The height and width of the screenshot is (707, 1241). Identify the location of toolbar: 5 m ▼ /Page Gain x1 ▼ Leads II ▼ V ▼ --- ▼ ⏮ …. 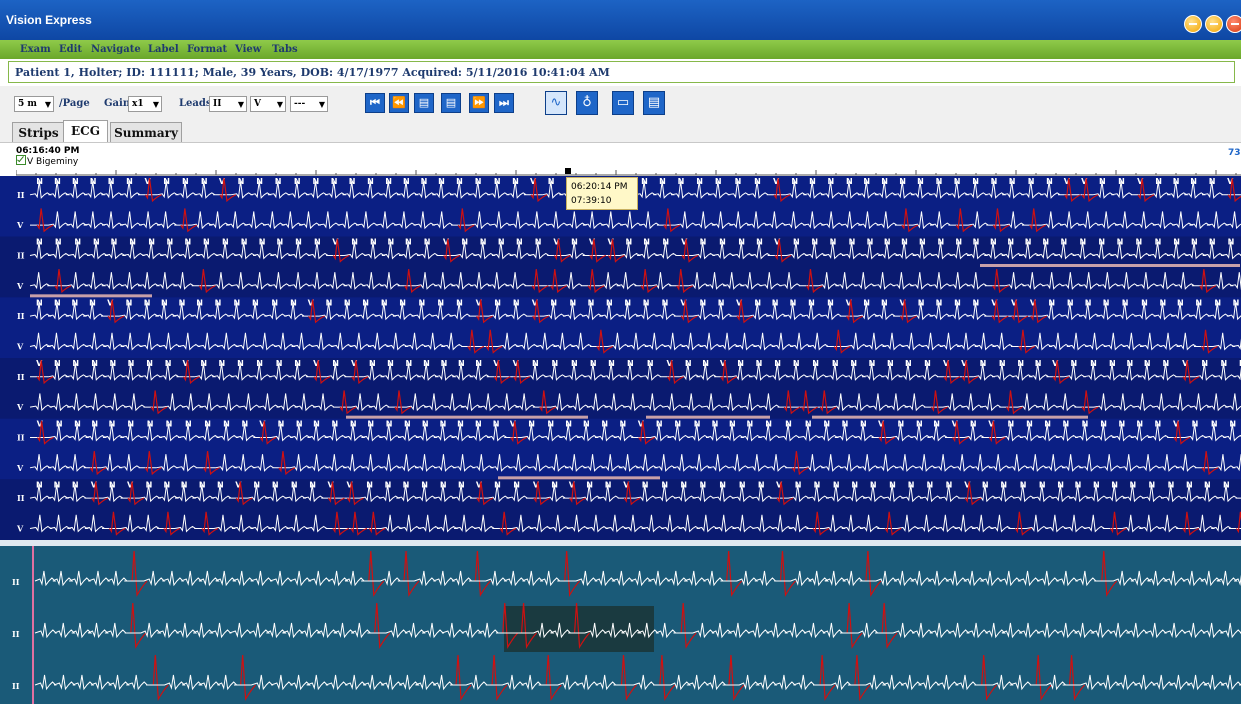
(620, 103).